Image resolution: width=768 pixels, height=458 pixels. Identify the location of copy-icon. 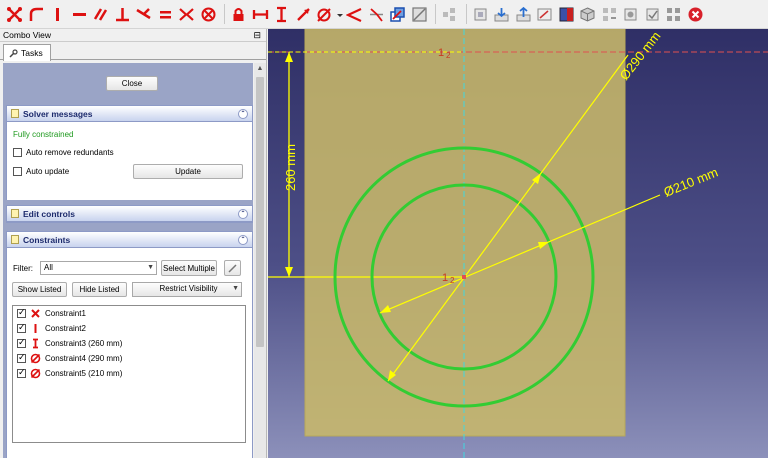
(480, 14).